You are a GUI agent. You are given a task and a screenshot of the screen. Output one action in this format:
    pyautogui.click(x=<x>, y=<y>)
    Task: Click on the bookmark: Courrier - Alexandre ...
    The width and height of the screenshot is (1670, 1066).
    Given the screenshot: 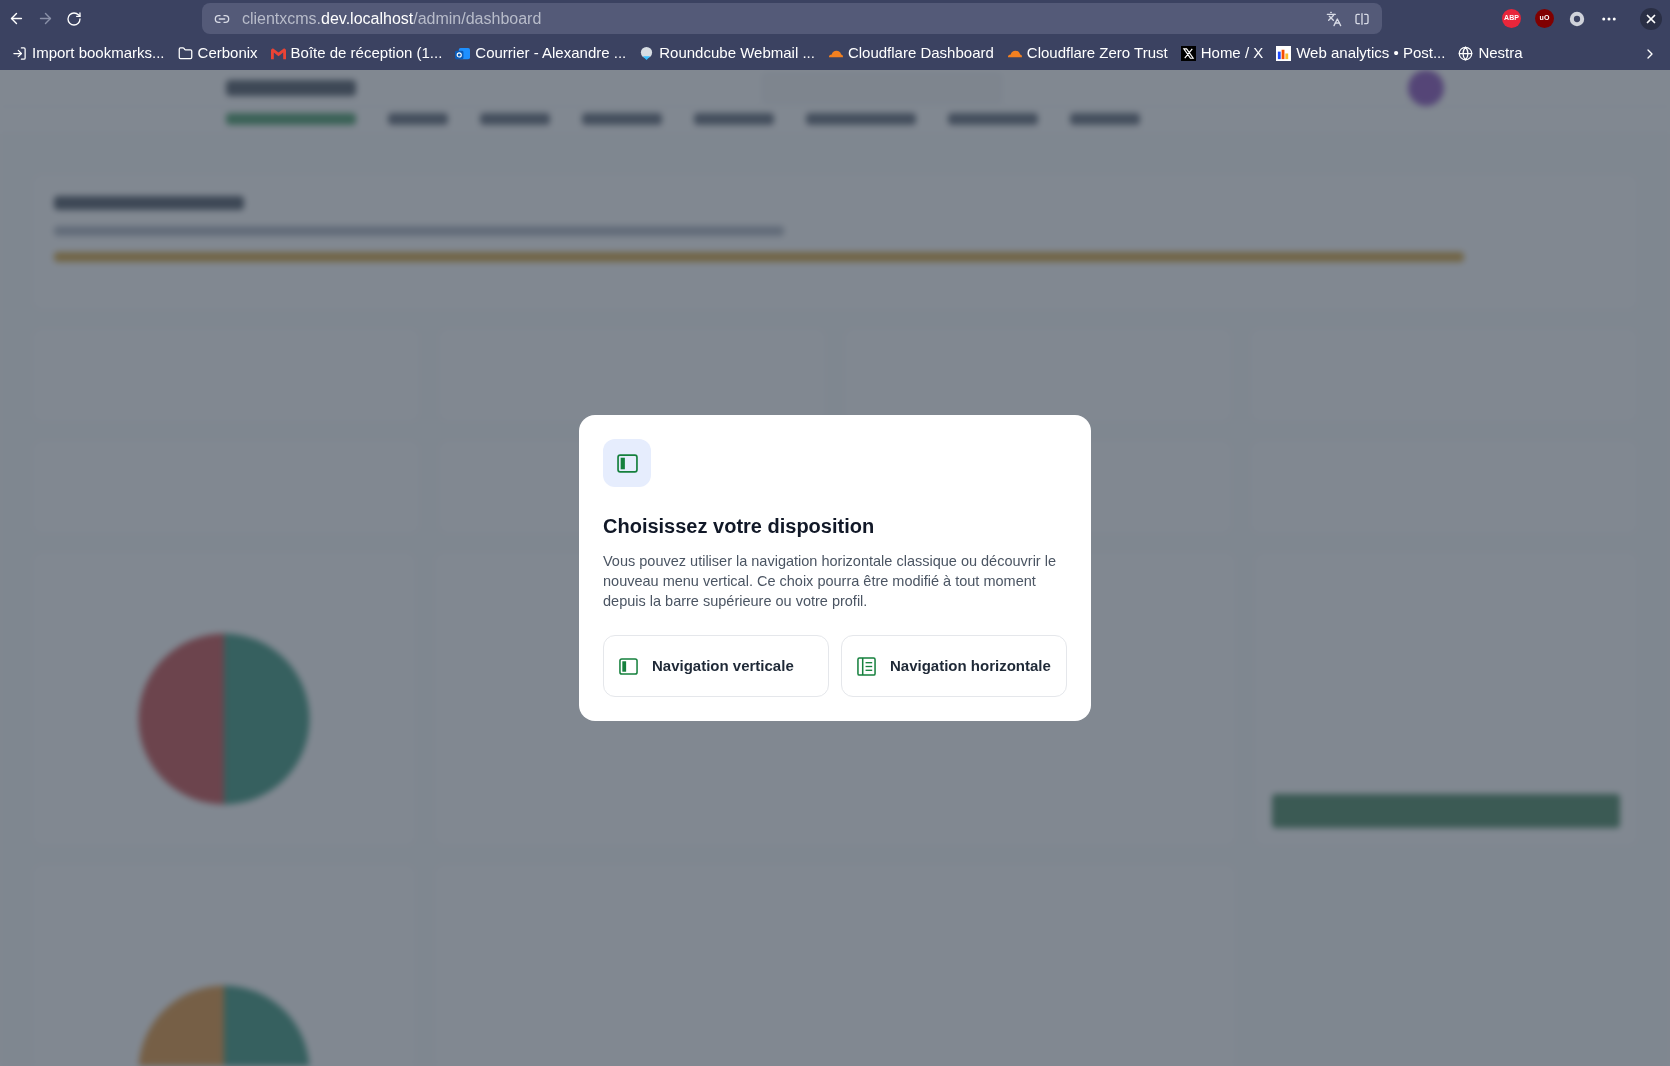 What is the action you would take?
    pyautogui.click(x=541, y=53)
    